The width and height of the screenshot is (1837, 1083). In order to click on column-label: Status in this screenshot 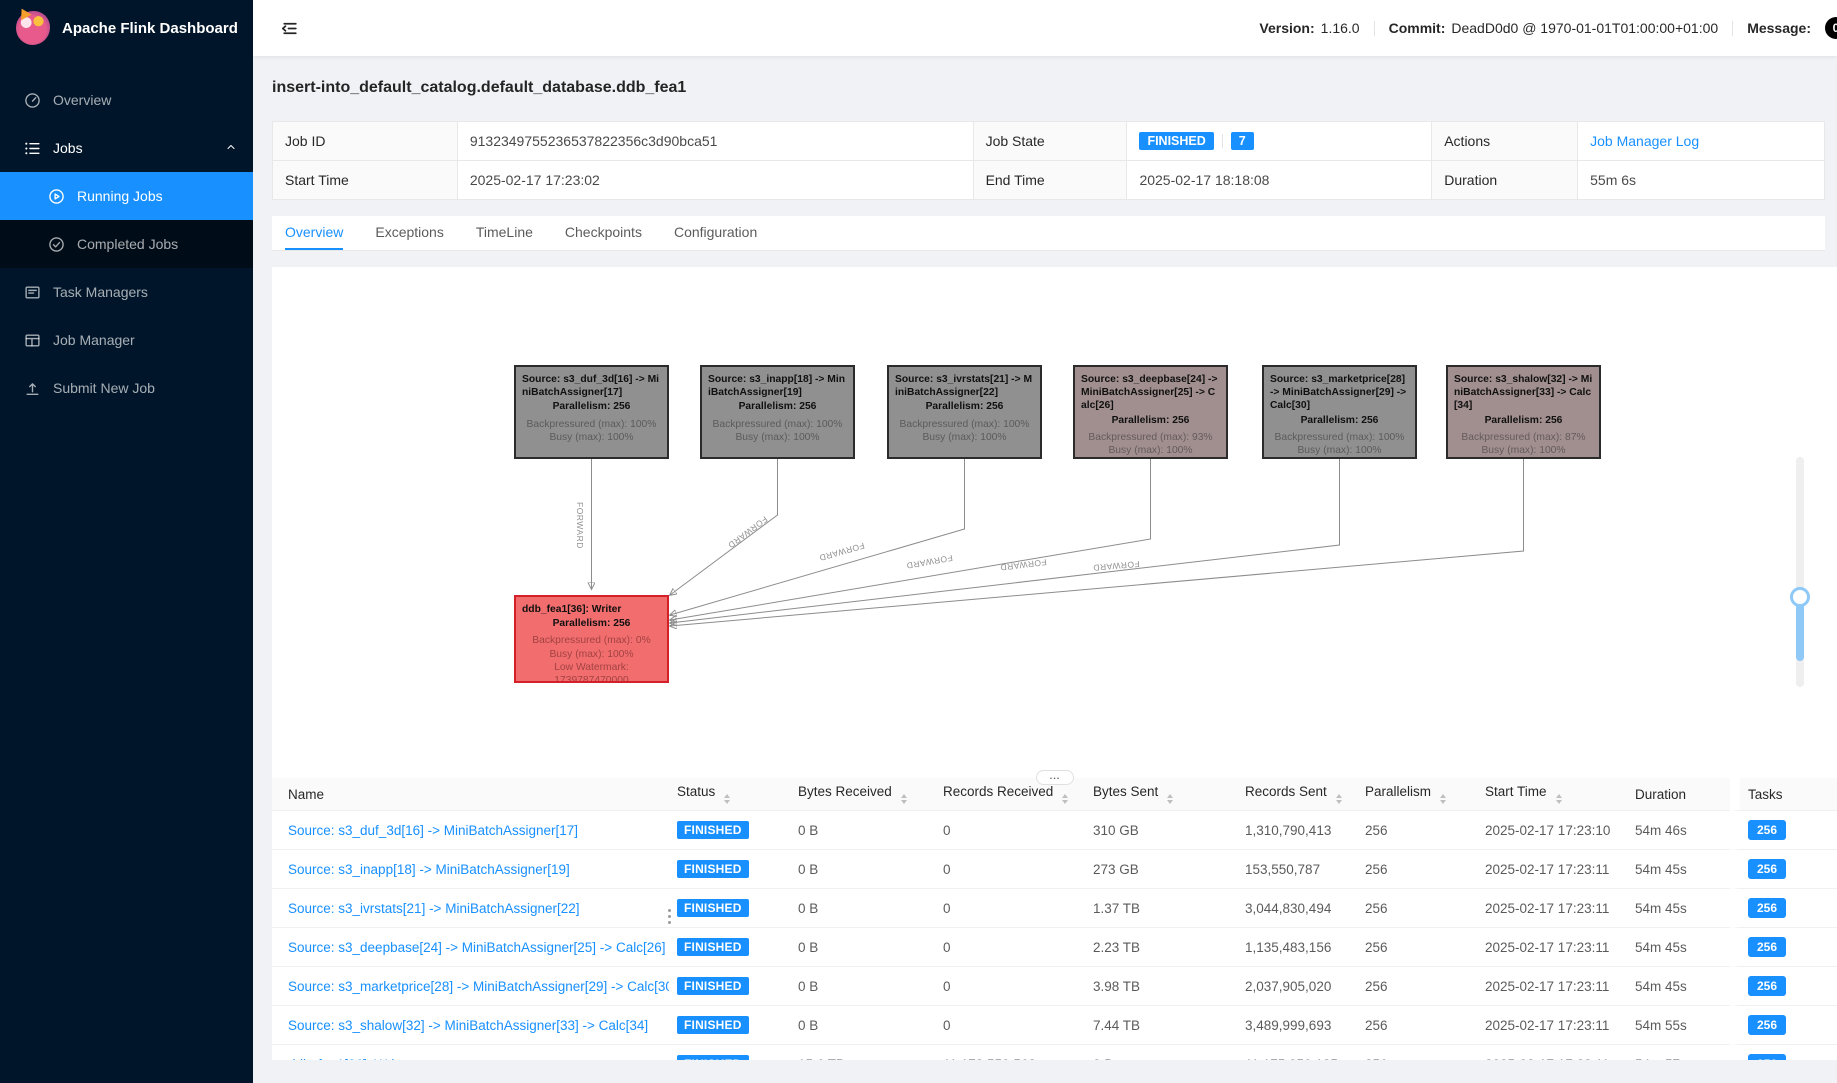, I will do `click(696, 791)`.